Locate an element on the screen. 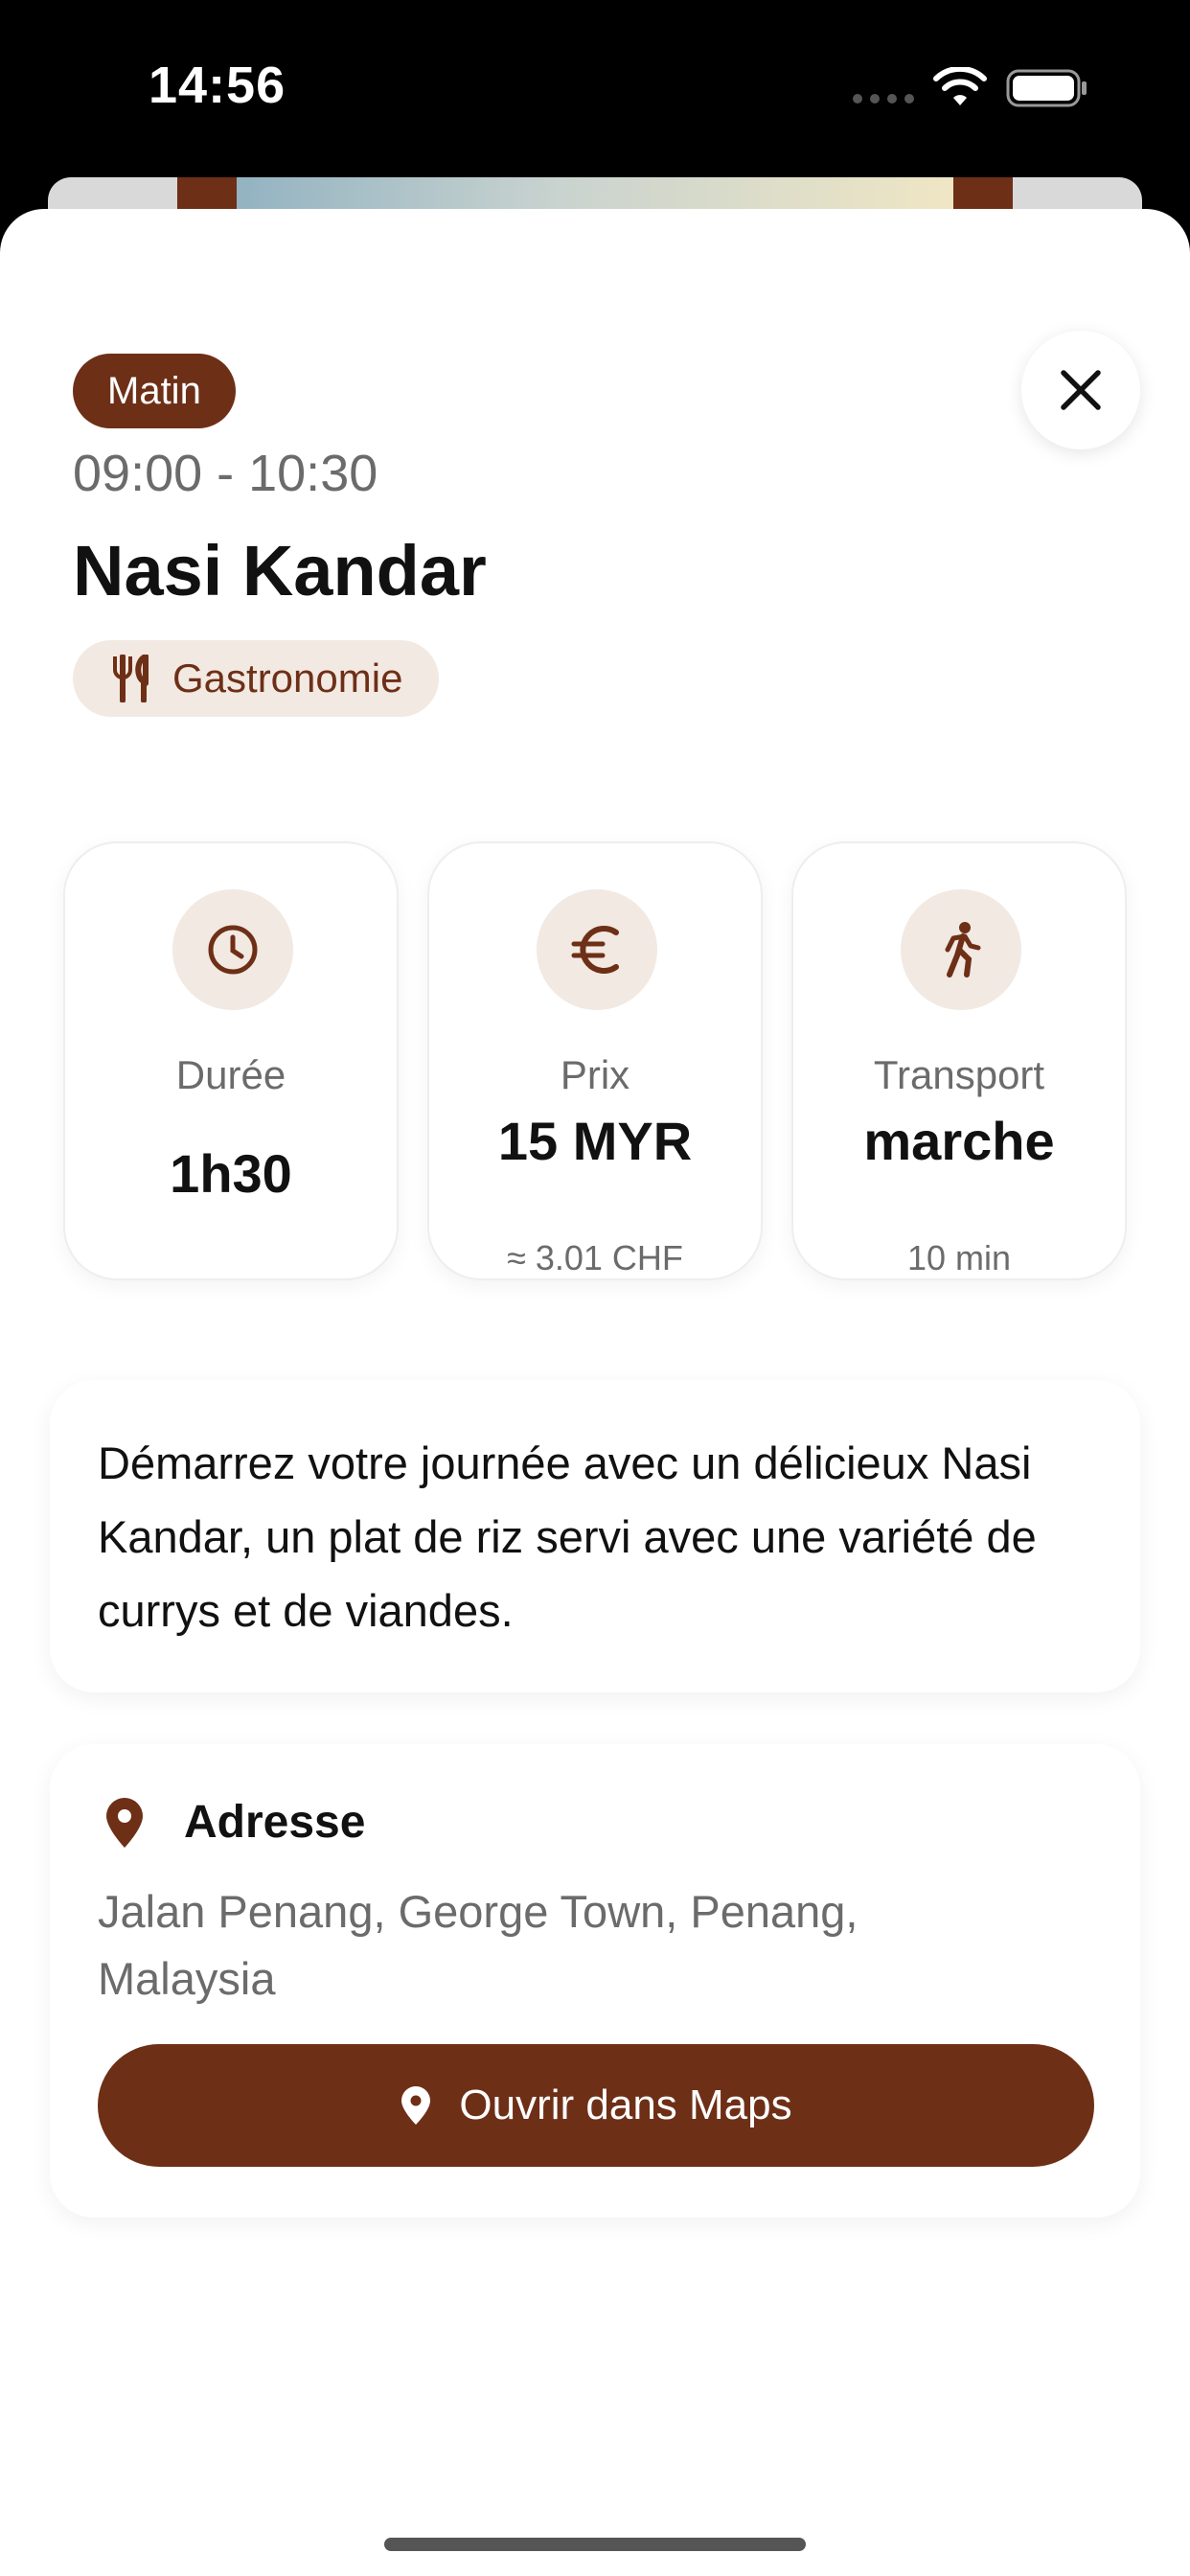 This screenshot has height=2576, width=1190. close-button is located at coordinates (1080, 390).